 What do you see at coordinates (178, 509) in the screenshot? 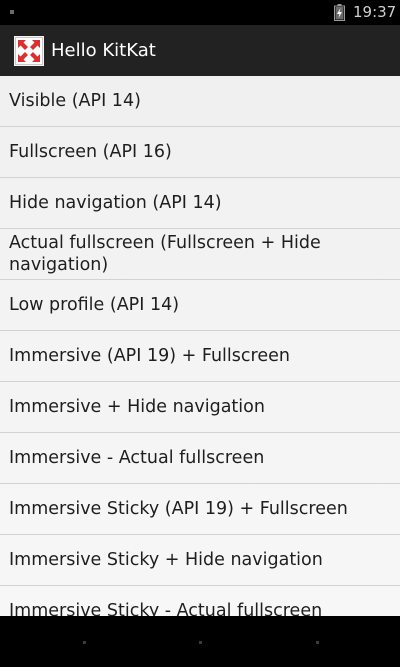
I see `list-item-label: Immersive Sticky (API 19) + Fullscreen` at bounding box center [178, 509].